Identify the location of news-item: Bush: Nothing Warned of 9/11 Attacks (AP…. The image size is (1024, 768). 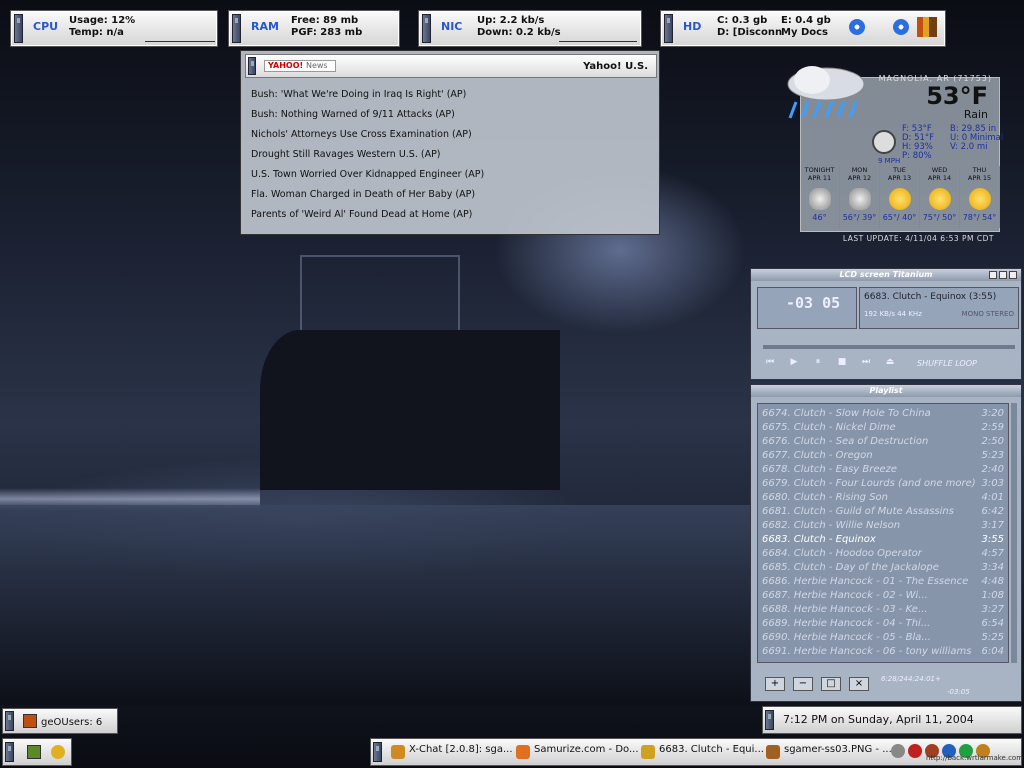
(367, 119).